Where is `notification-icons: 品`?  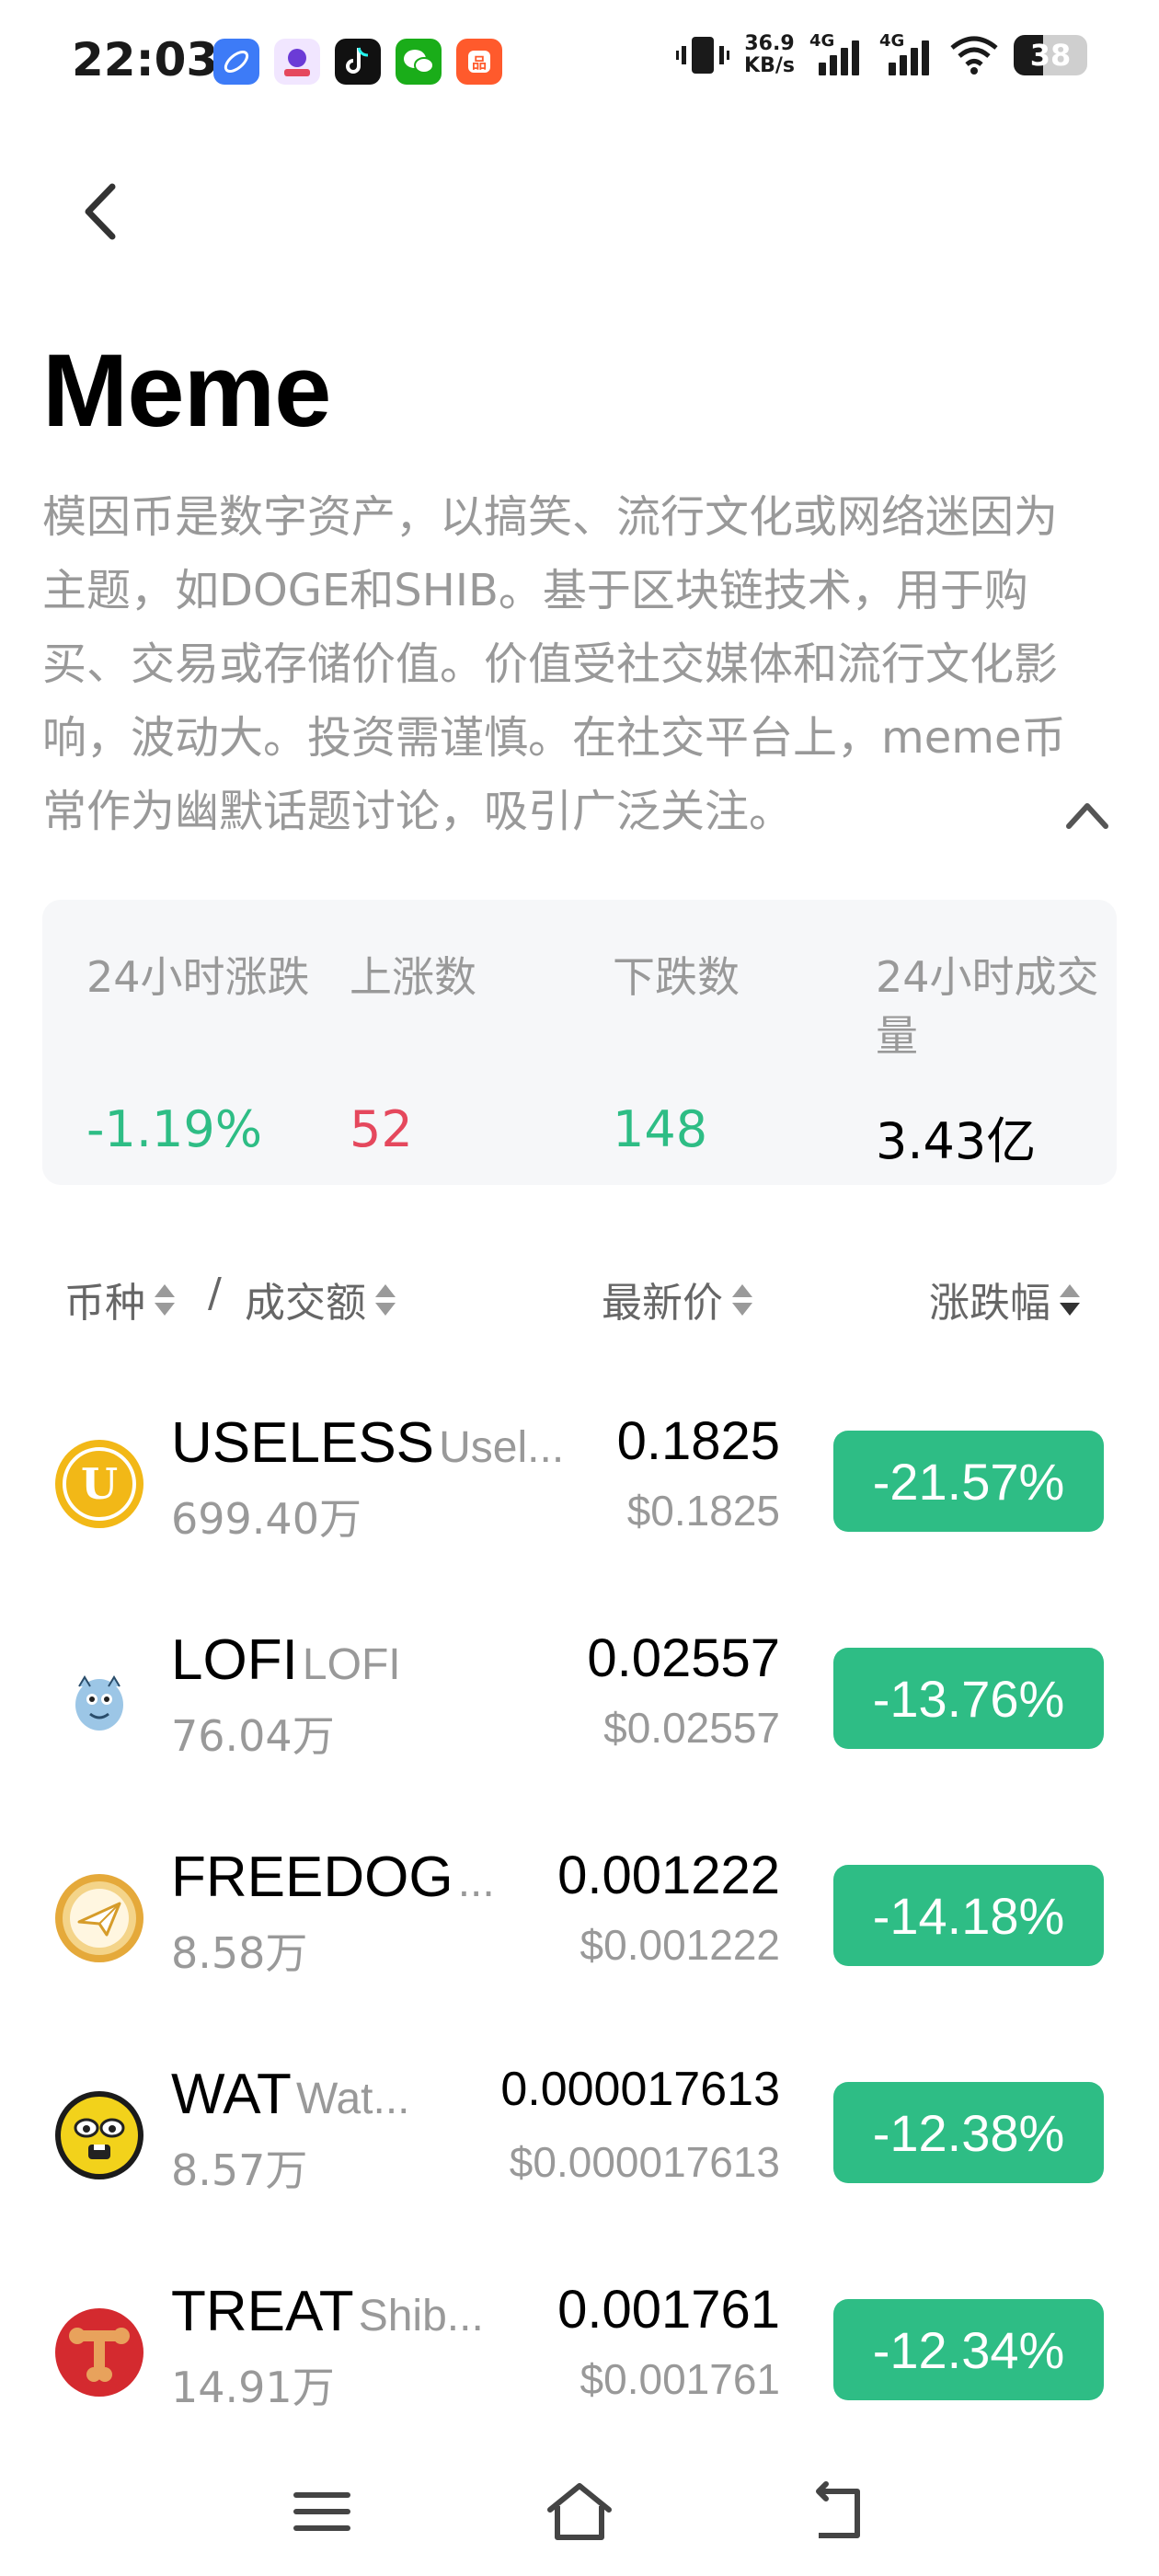
notification-icons: 品 is located at coordinates (357, 62).